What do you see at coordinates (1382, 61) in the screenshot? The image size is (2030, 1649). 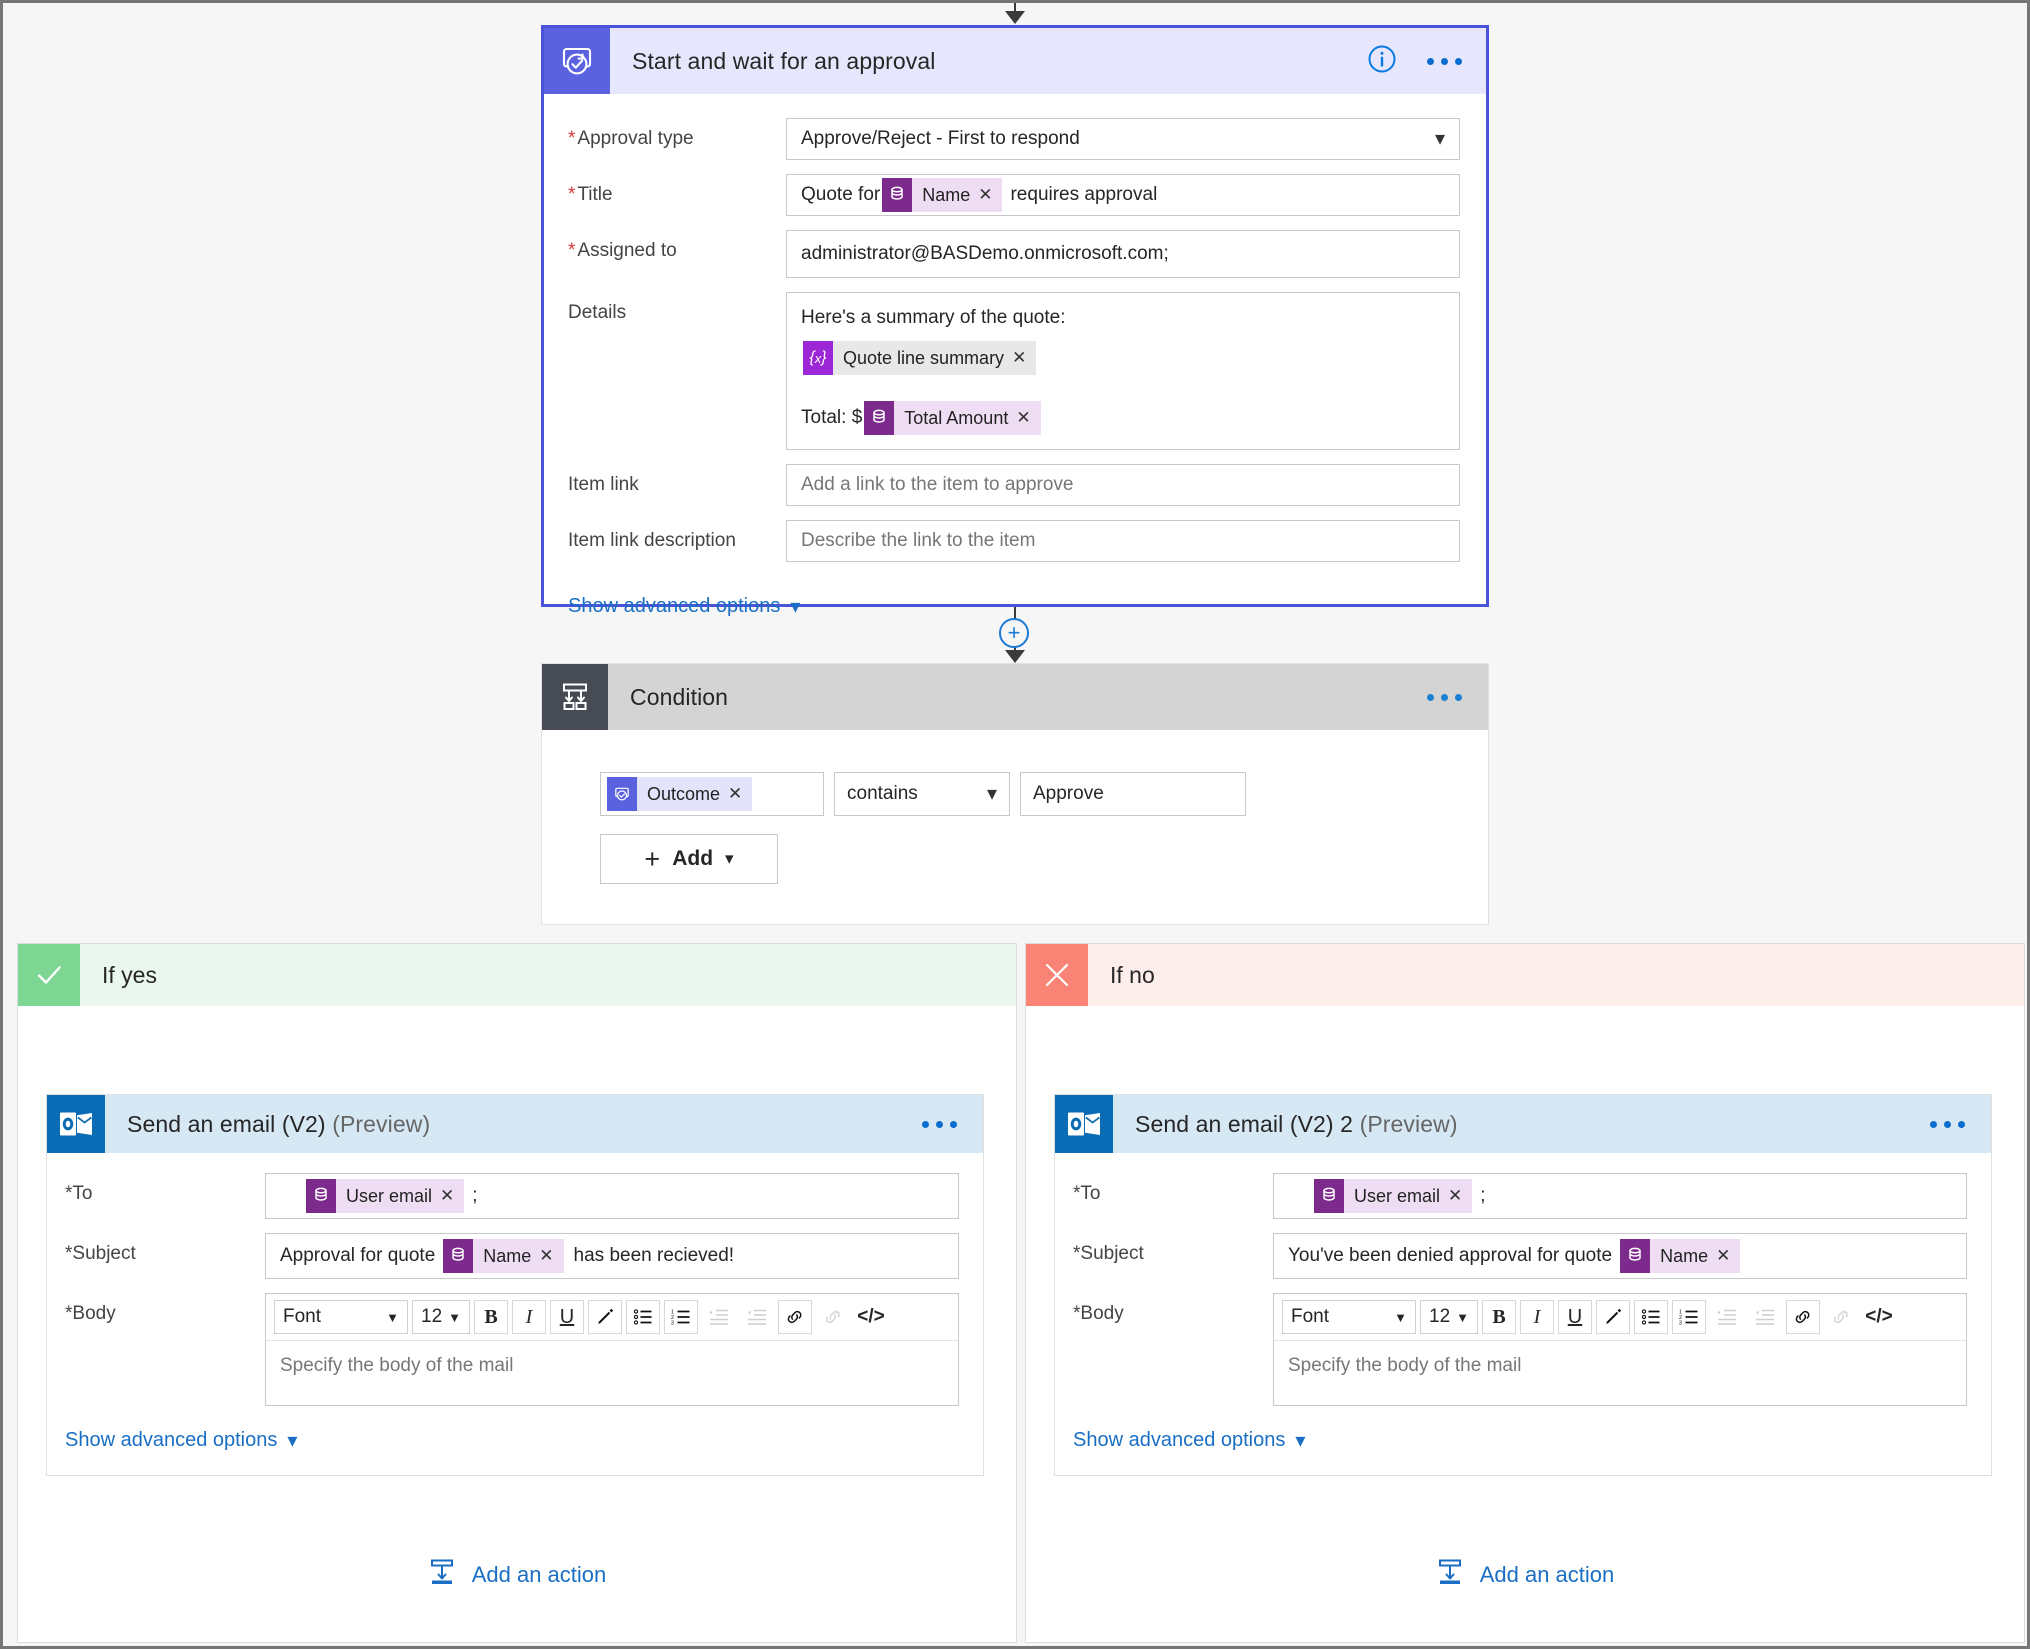 I see `info-icon` at bounding box center [1382, 61].